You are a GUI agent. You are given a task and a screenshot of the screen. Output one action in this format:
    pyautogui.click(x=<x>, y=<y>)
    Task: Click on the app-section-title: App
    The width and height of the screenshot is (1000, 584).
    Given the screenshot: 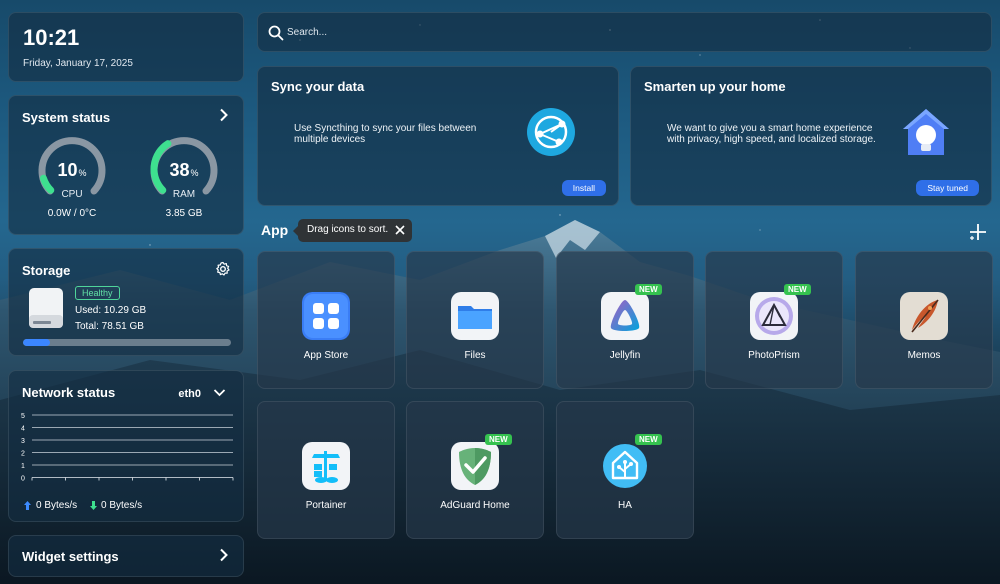 What is the action you would take?
    pyautogui.click(x=275, y=230)
    